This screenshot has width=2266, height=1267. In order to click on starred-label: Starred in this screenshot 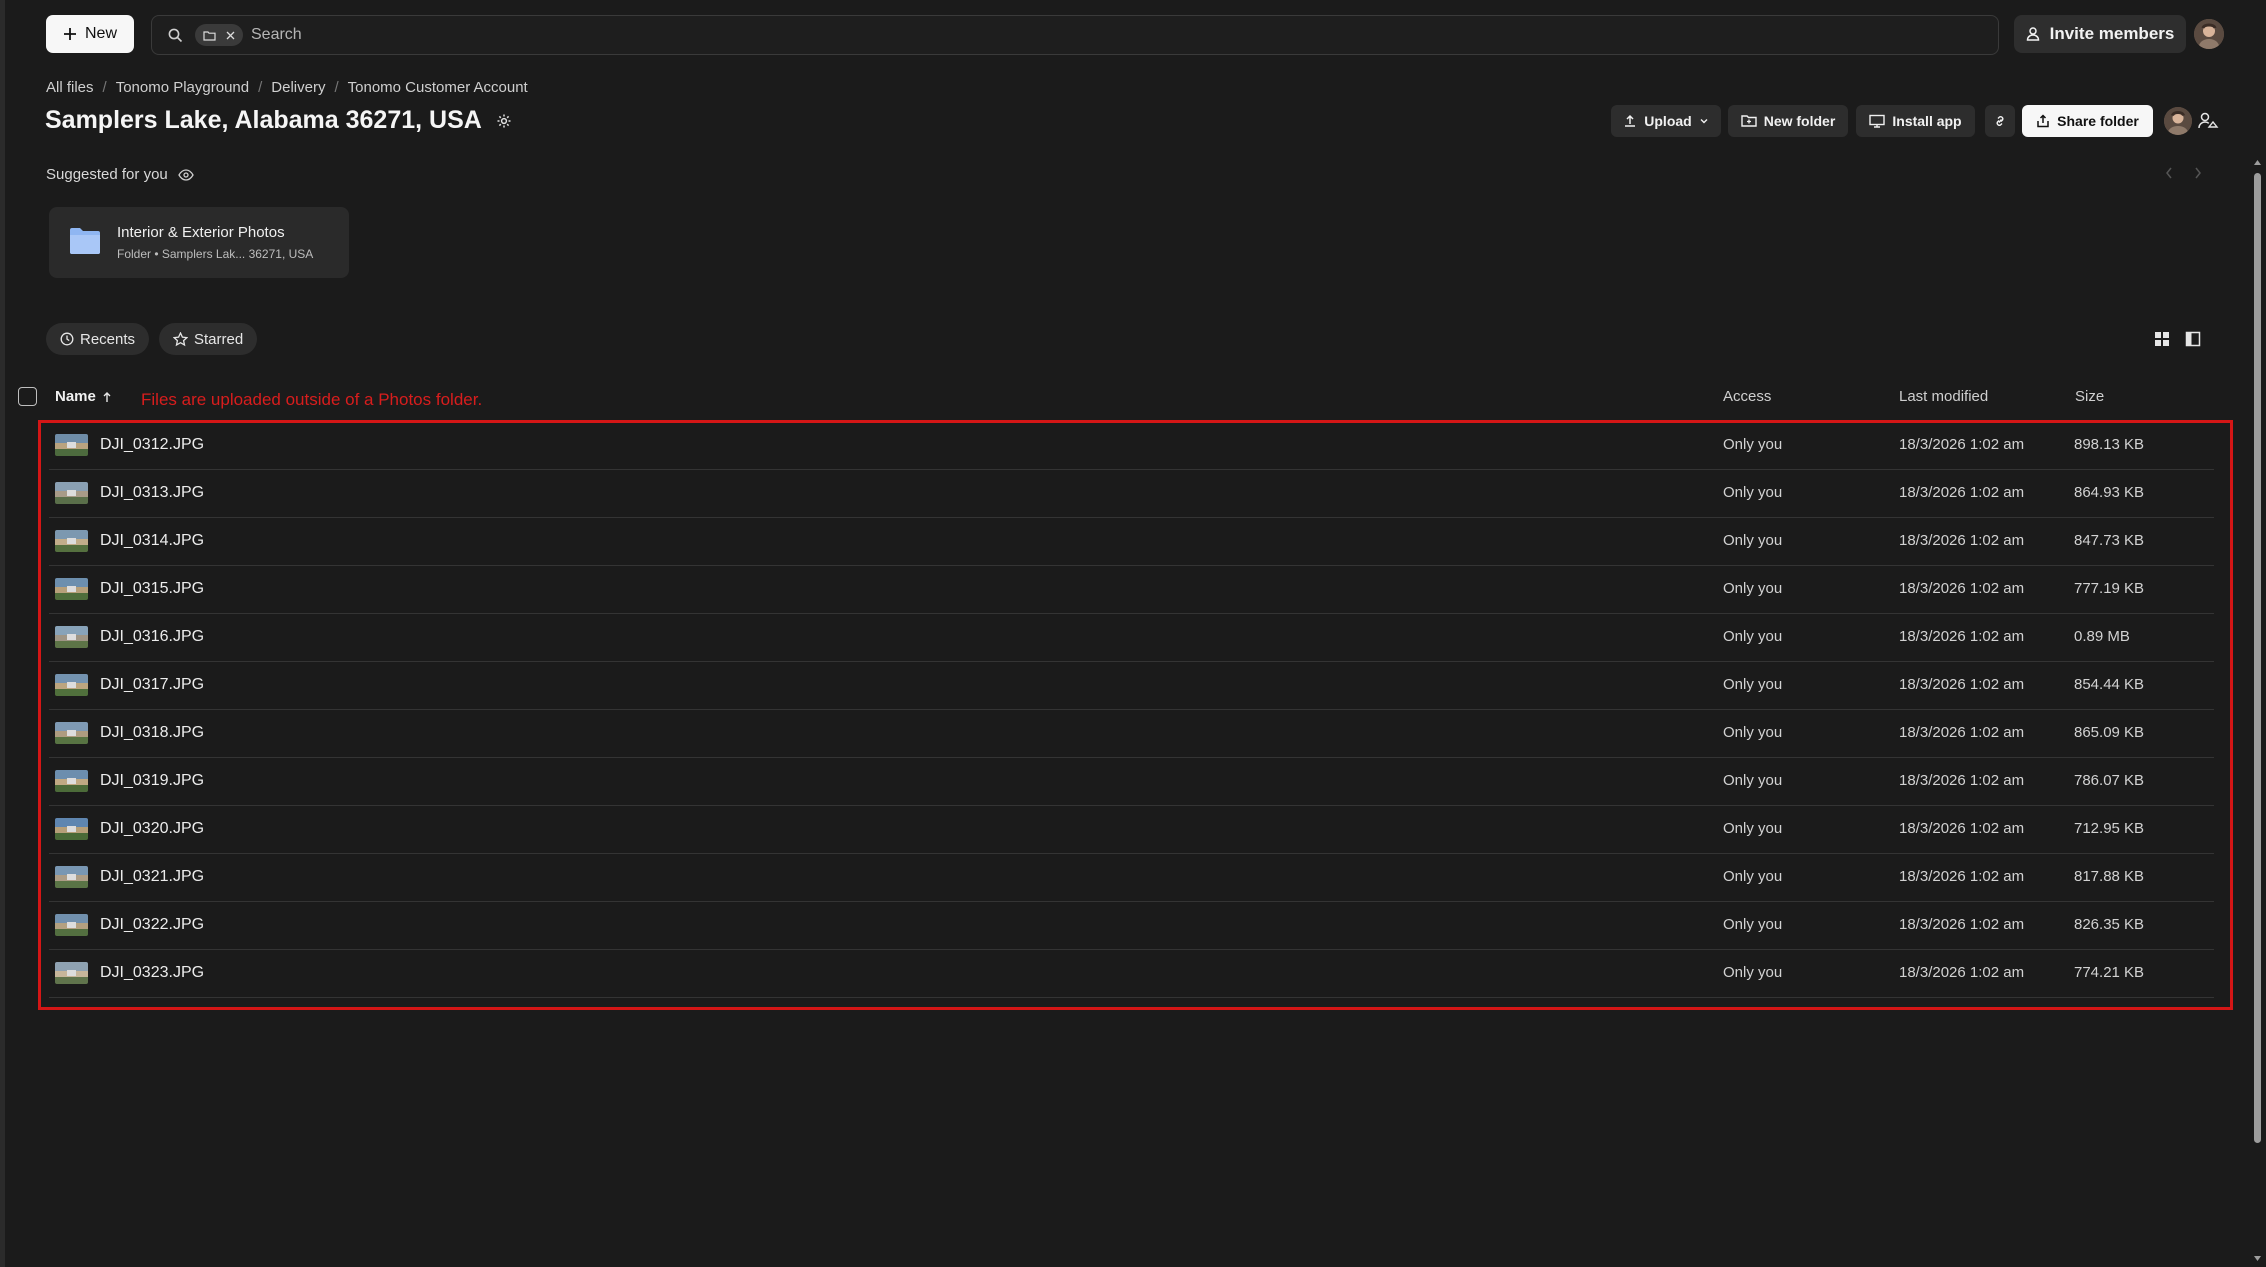, I will do `click(219, 339)`.